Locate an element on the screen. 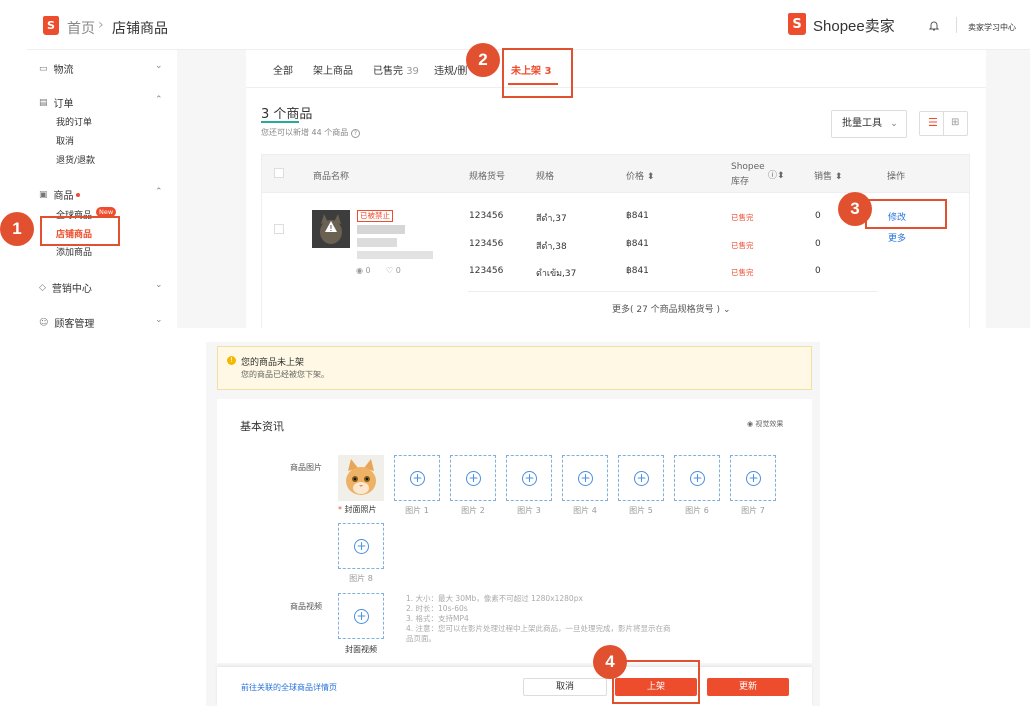  col-name: 商品名称 is located at coordinates (331, 177).